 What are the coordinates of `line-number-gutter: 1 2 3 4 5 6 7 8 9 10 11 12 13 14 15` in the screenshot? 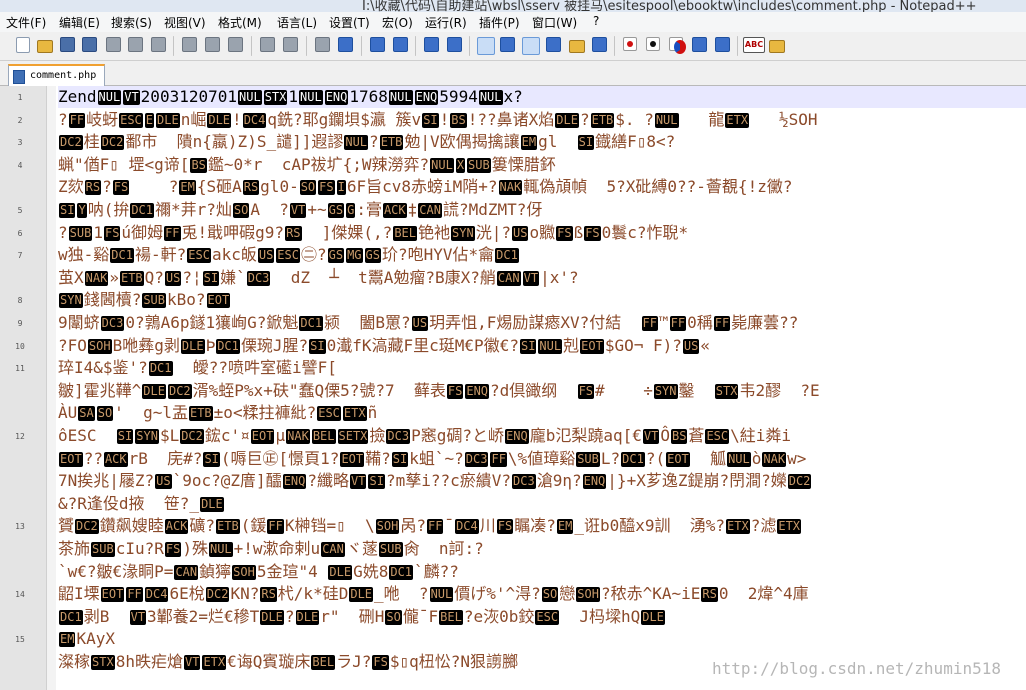 It's located at (23, 388).